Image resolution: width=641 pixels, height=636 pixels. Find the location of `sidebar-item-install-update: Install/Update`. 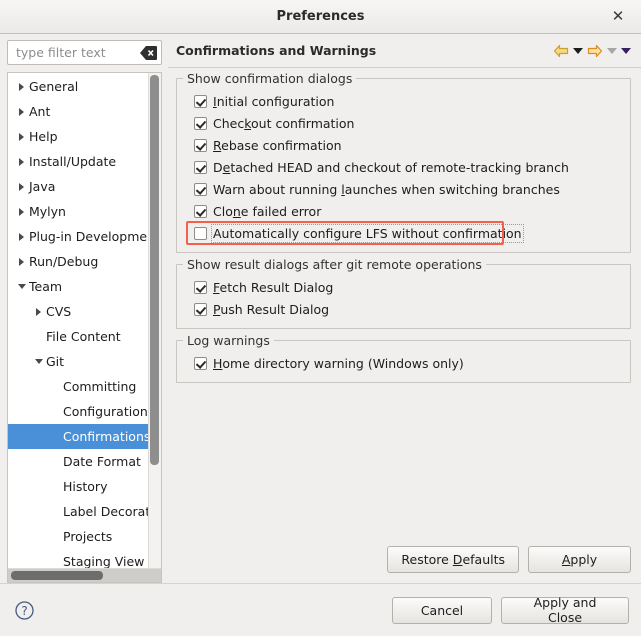

sidebar-item-install-update: Install/Update is located at coordinates (78, 161).